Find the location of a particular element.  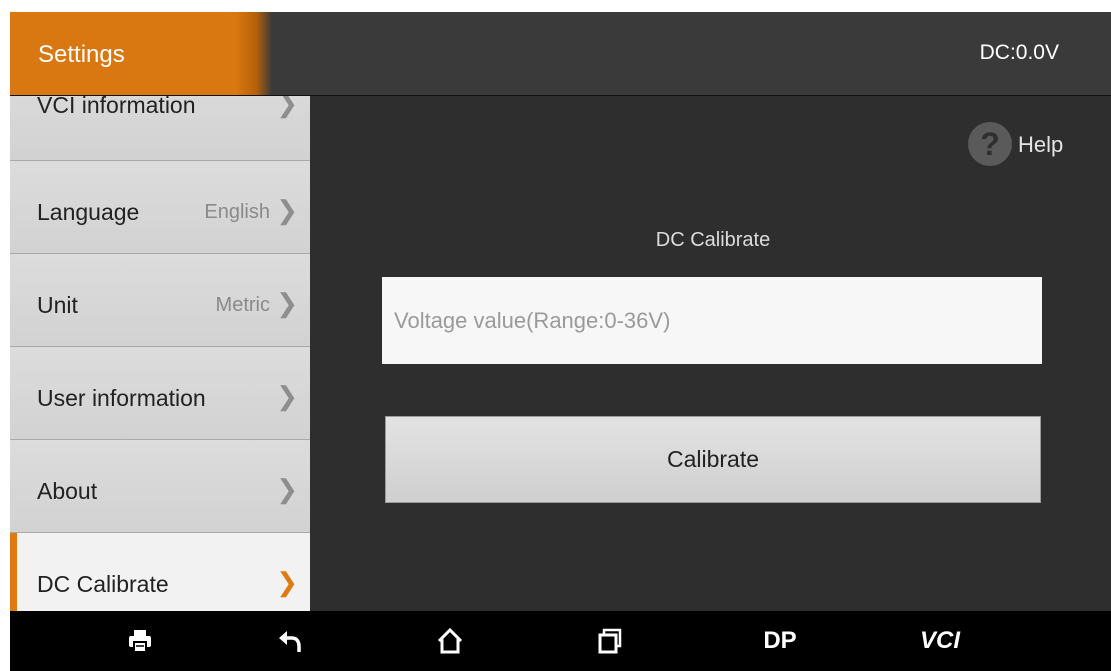

recent-apps-button is located at coordinates (610, 641).